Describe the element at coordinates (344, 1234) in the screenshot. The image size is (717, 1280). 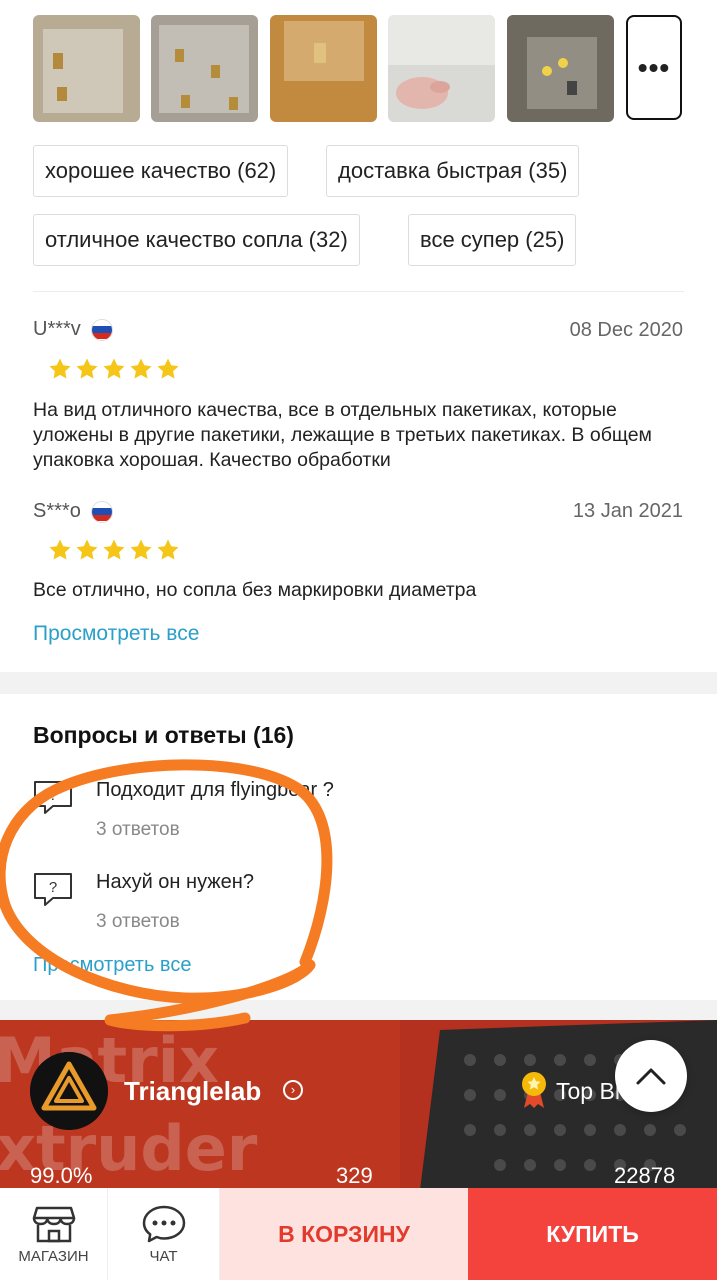
I see `add-to-cart-button: В КОРЗИНУ` at that location.